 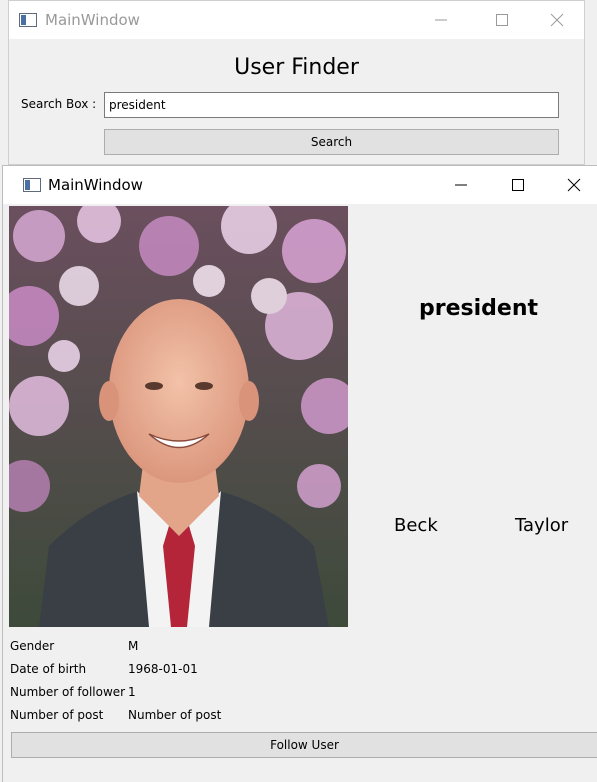 I want to click on detail-value-posts: Number of post, so click(x=175, y=715).